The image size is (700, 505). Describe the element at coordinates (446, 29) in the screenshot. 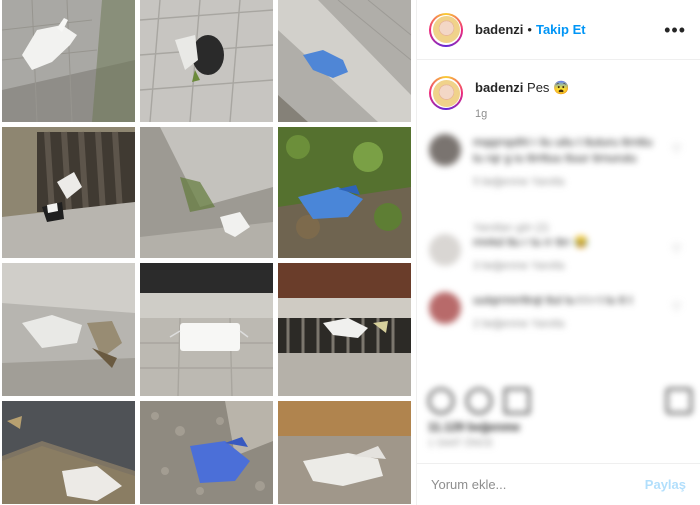

I see `author-avatar` at that location.